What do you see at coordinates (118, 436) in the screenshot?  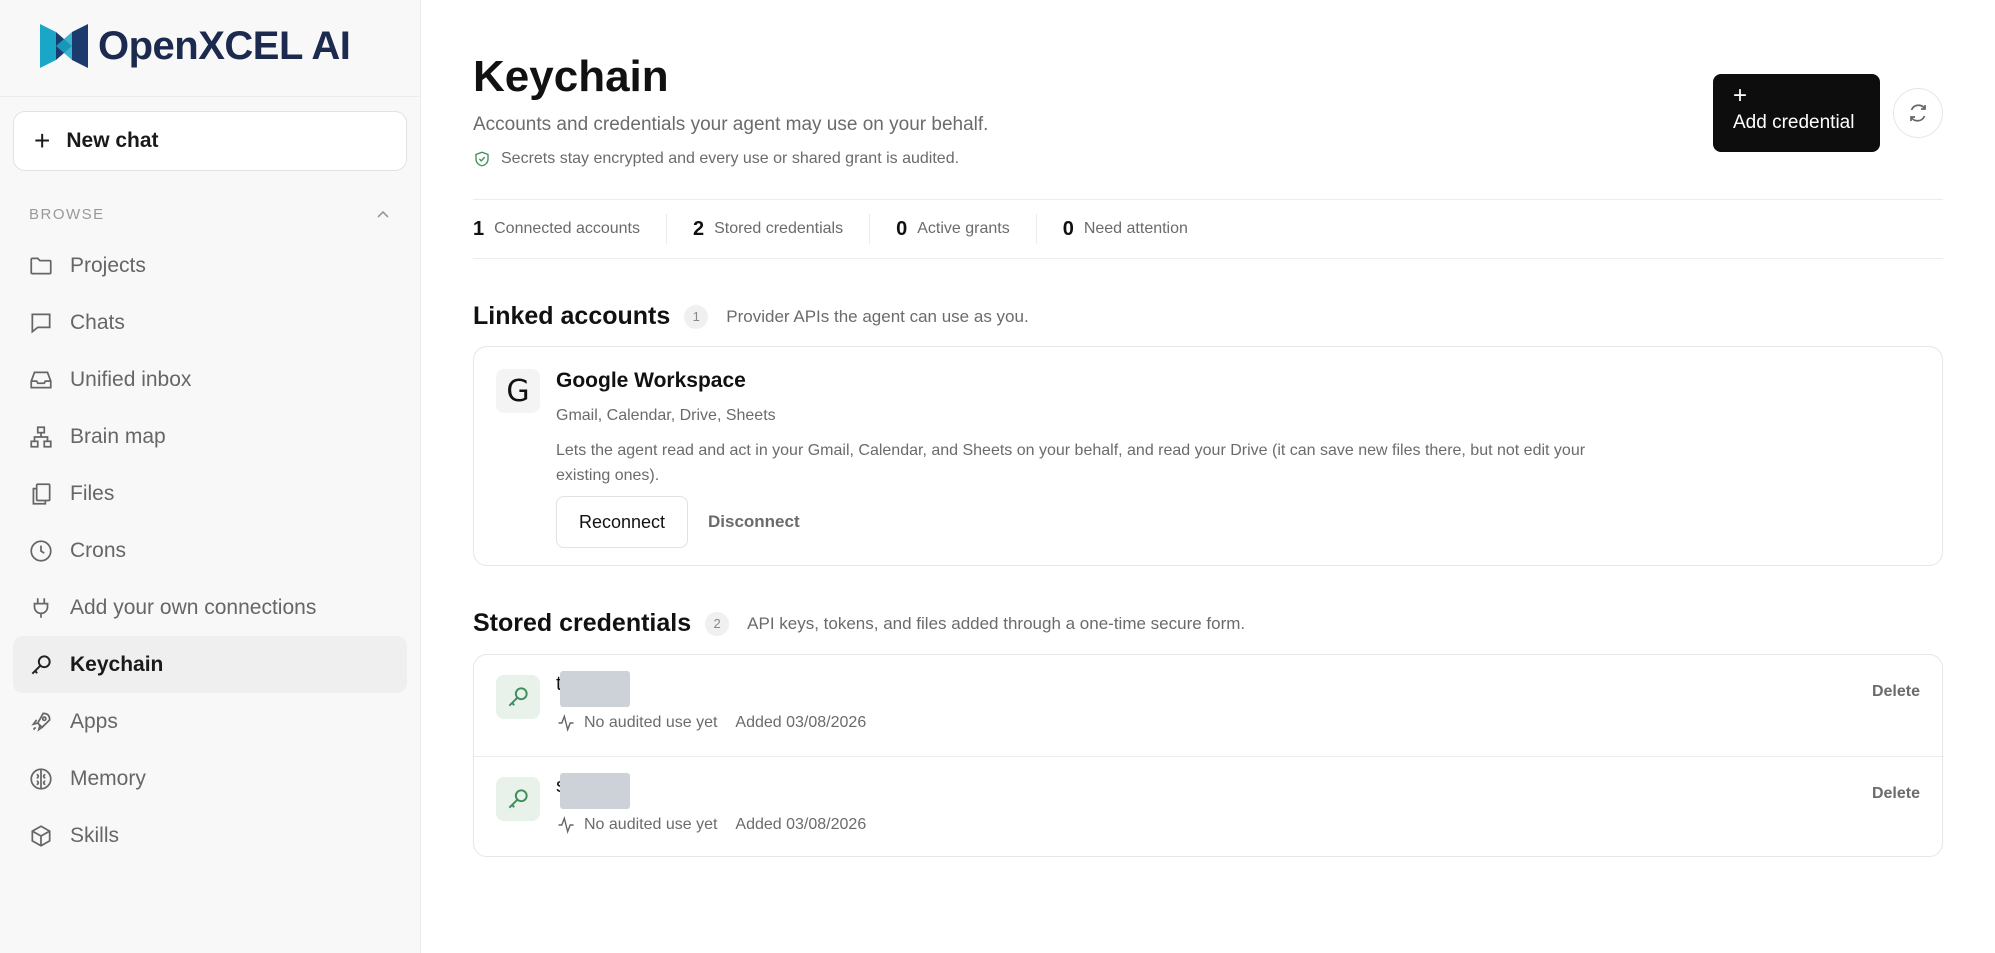 I see `sidebar-item-label: Brain map` at bounding box center [118, 436].